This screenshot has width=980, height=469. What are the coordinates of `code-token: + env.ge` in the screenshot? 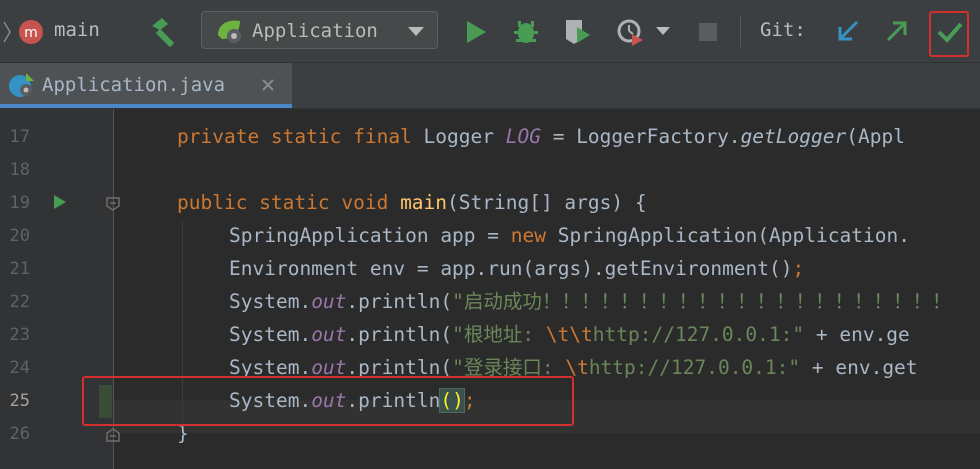 It's located at (857, 334).